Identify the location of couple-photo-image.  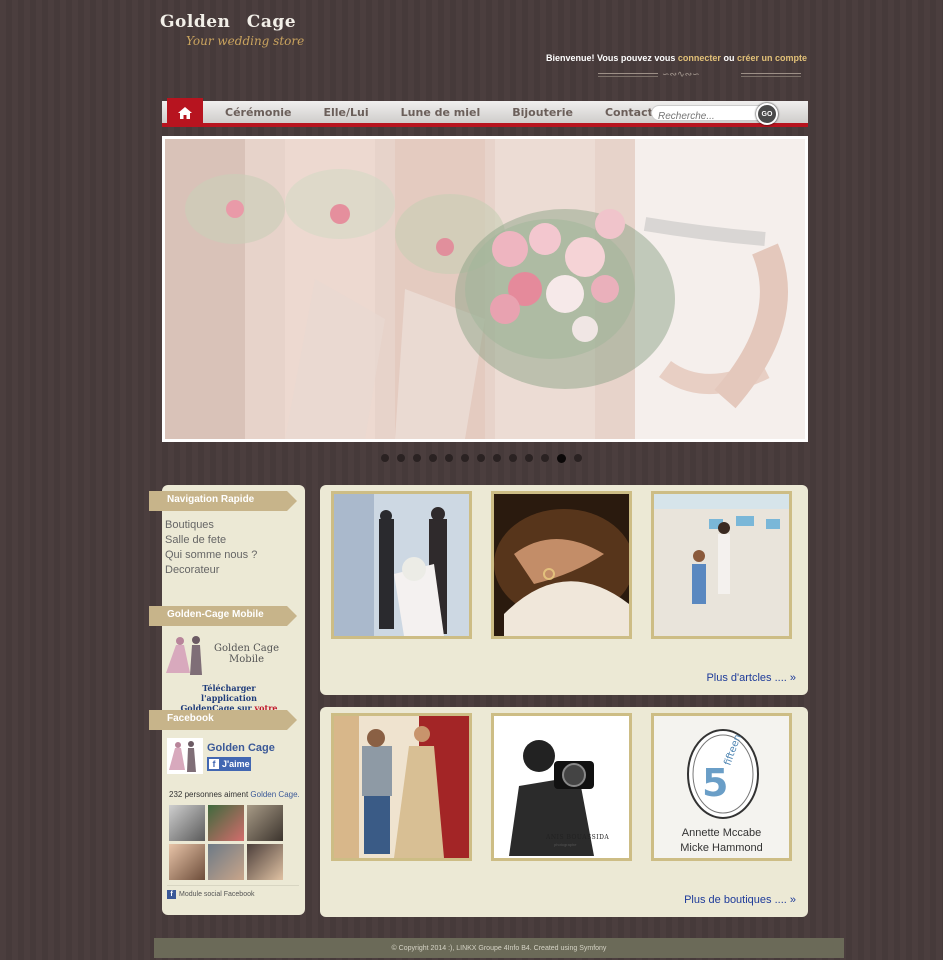
(401, 787).